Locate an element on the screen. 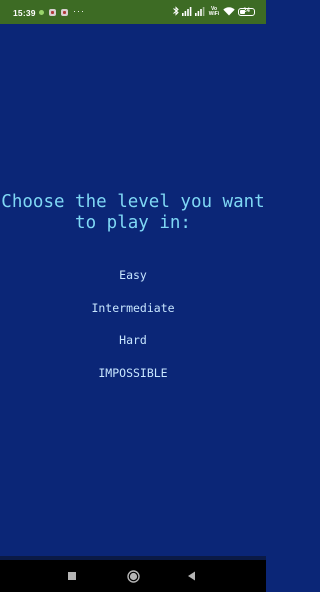 This screenshot has width=320, height=592. status-system-icons: Vo WiFi 24 is located at coordinates (214, 12).